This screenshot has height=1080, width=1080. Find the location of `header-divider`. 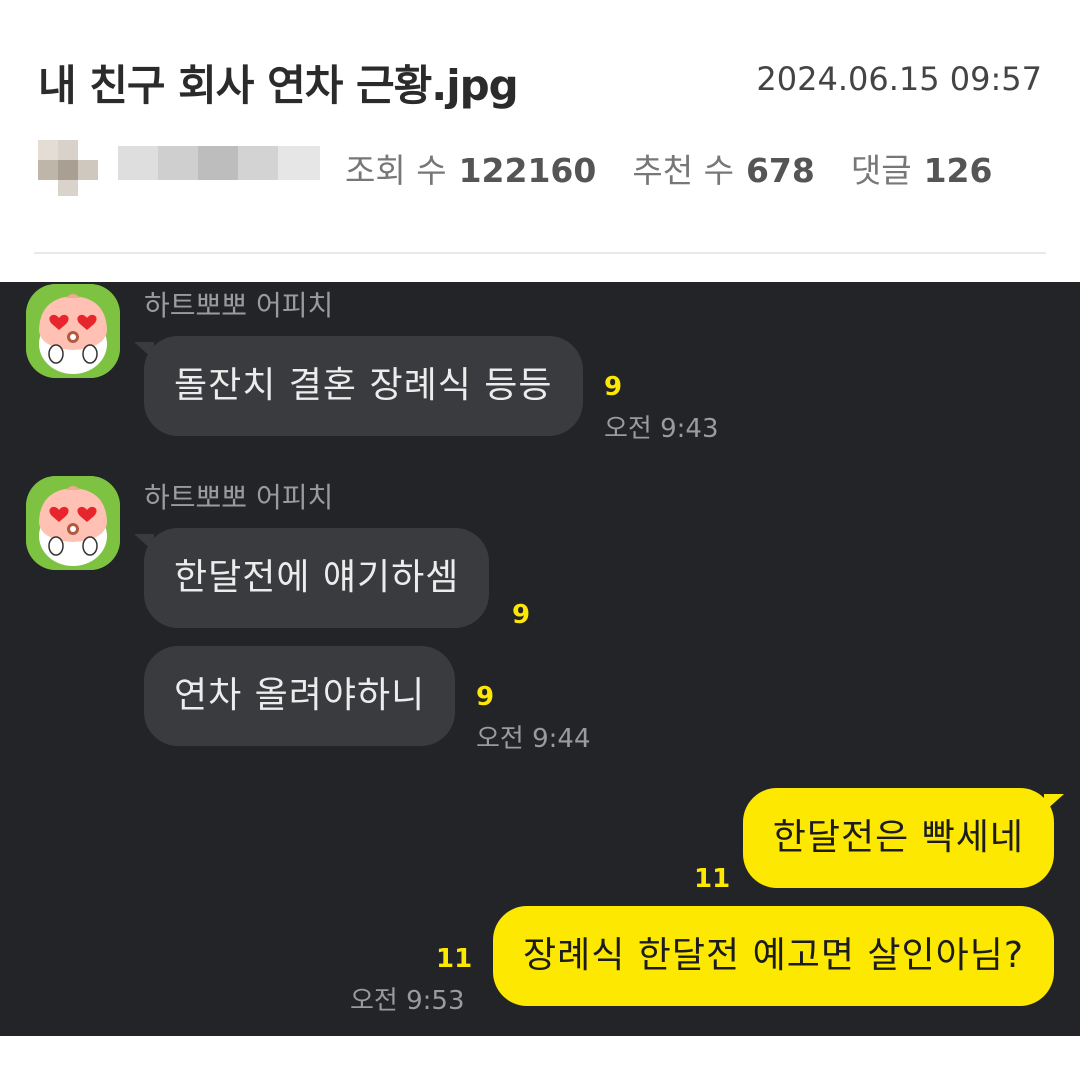

header-divider is located at coordinates (540, 253).